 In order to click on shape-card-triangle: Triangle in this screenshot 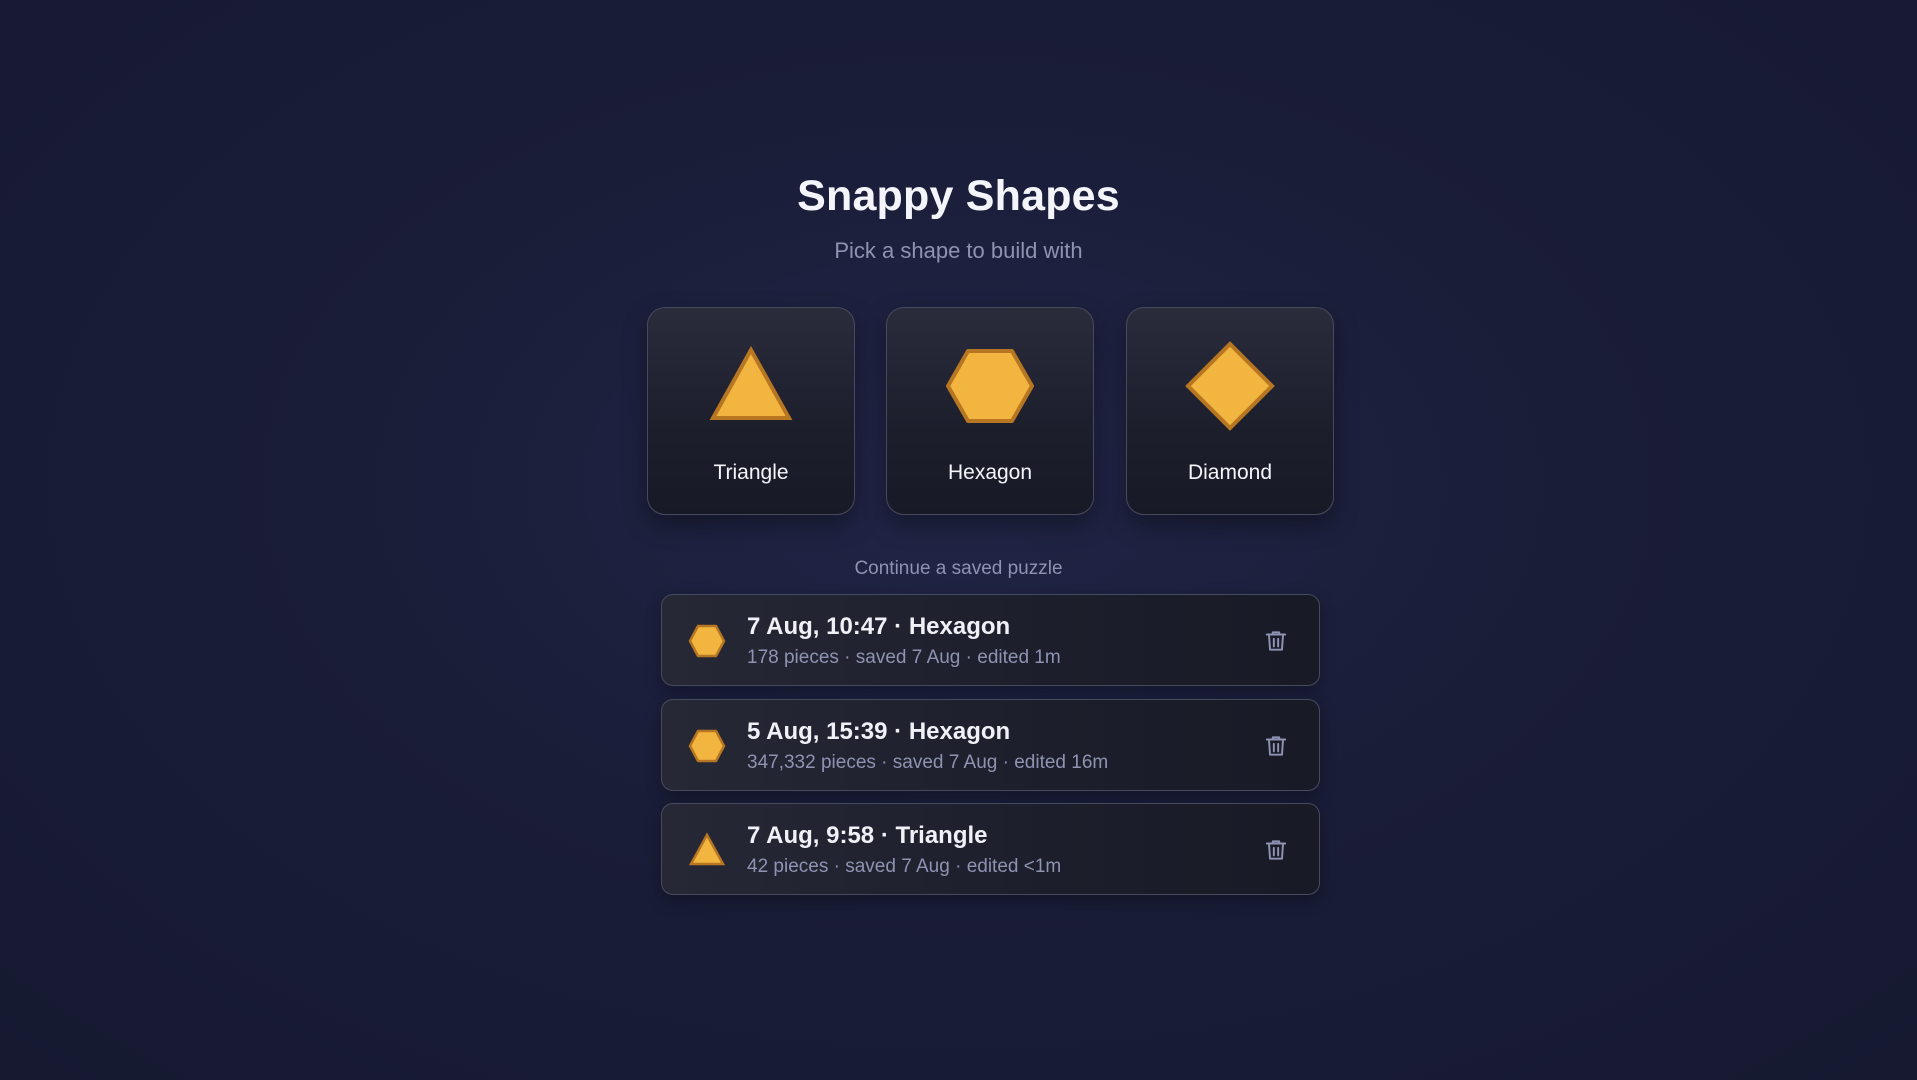, I will do `click(751, 411)`.